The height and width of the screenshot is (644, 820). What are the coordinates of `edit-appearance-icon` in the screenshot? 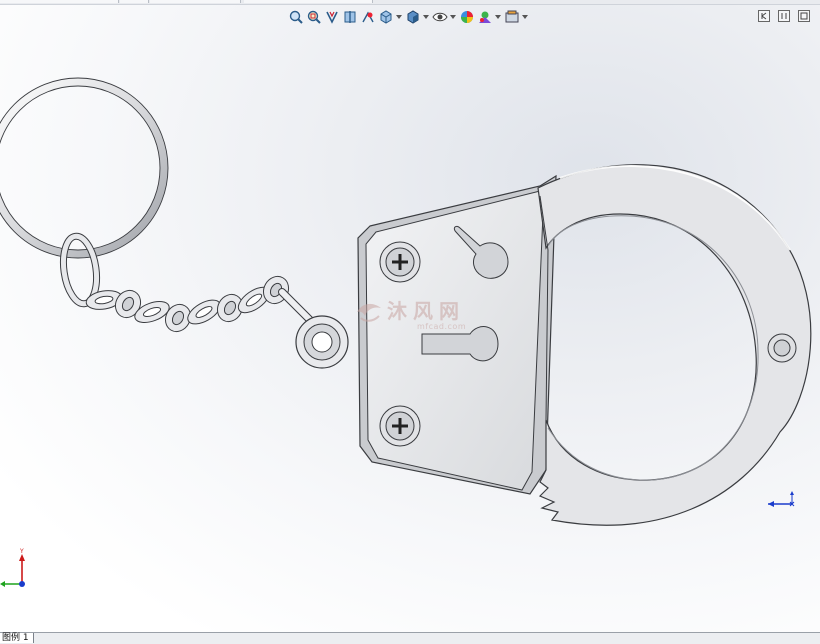 It's located at (466, 17).